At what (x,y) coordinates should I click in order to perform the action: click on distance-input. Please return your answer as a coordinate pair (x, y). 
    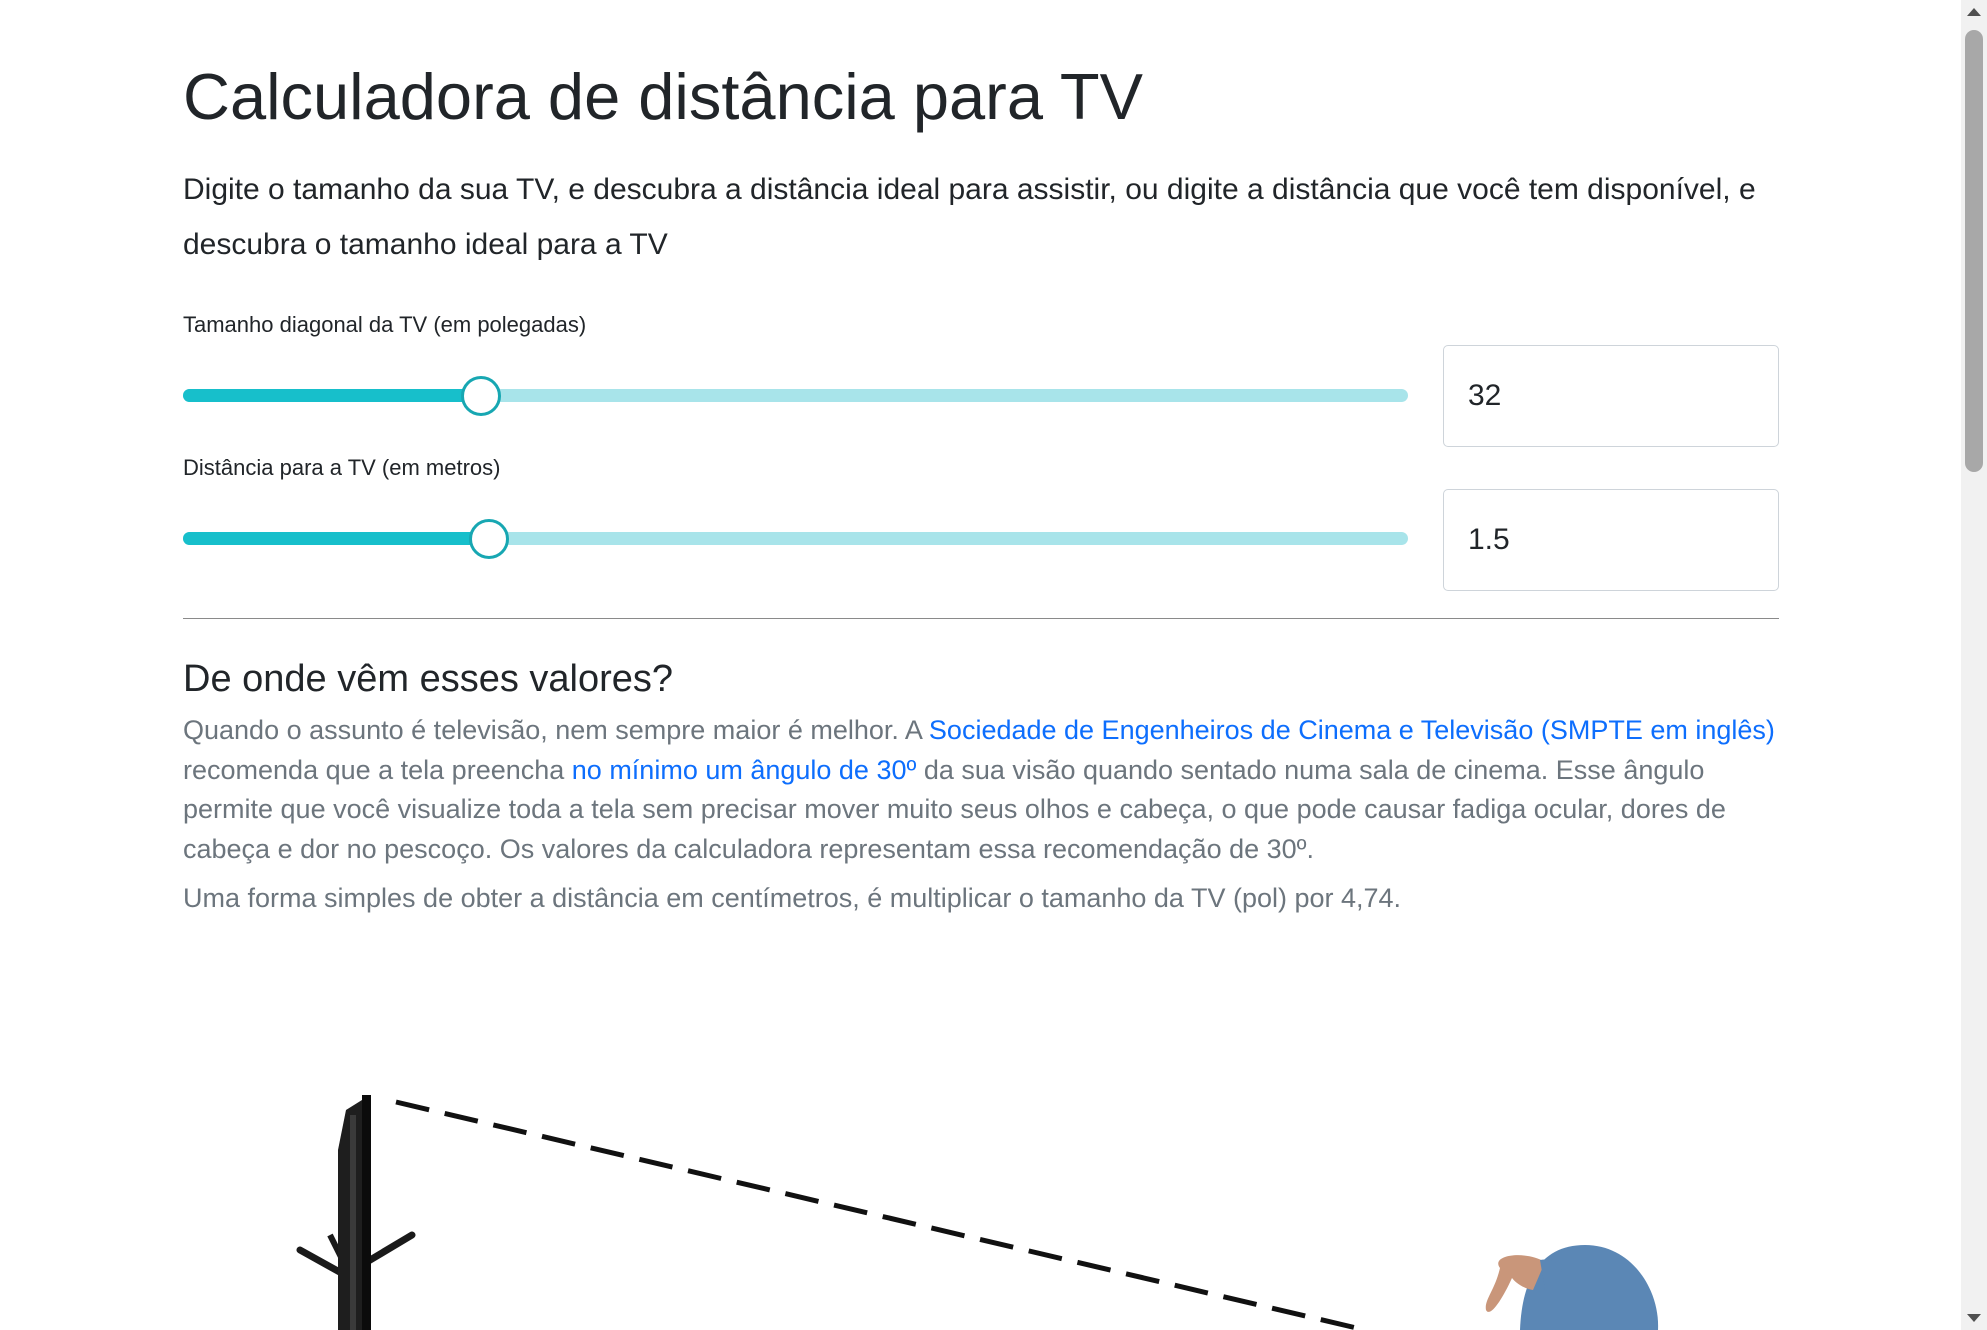
    Looking at the image, I should click on (1611, 540).